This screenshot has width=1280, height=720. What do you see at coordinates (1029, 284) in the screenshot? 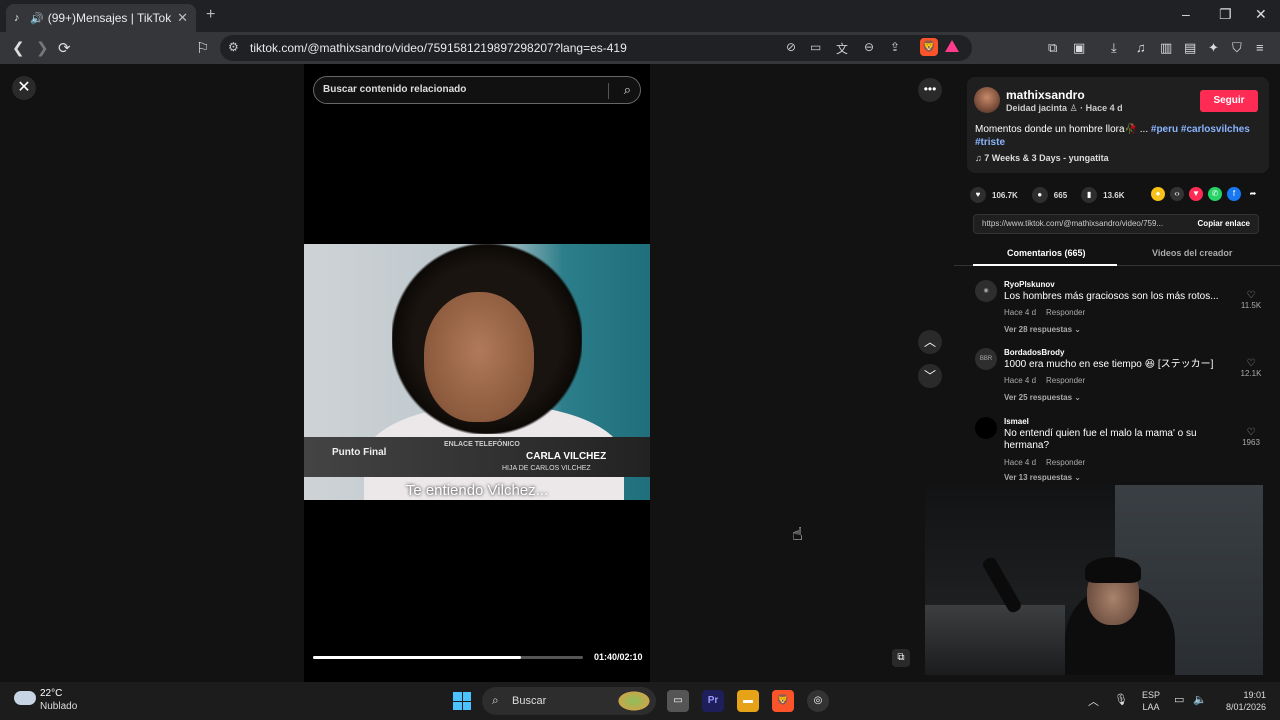
I see `comment-user: RyoPlskunov` at bounding box center [1029, 284].